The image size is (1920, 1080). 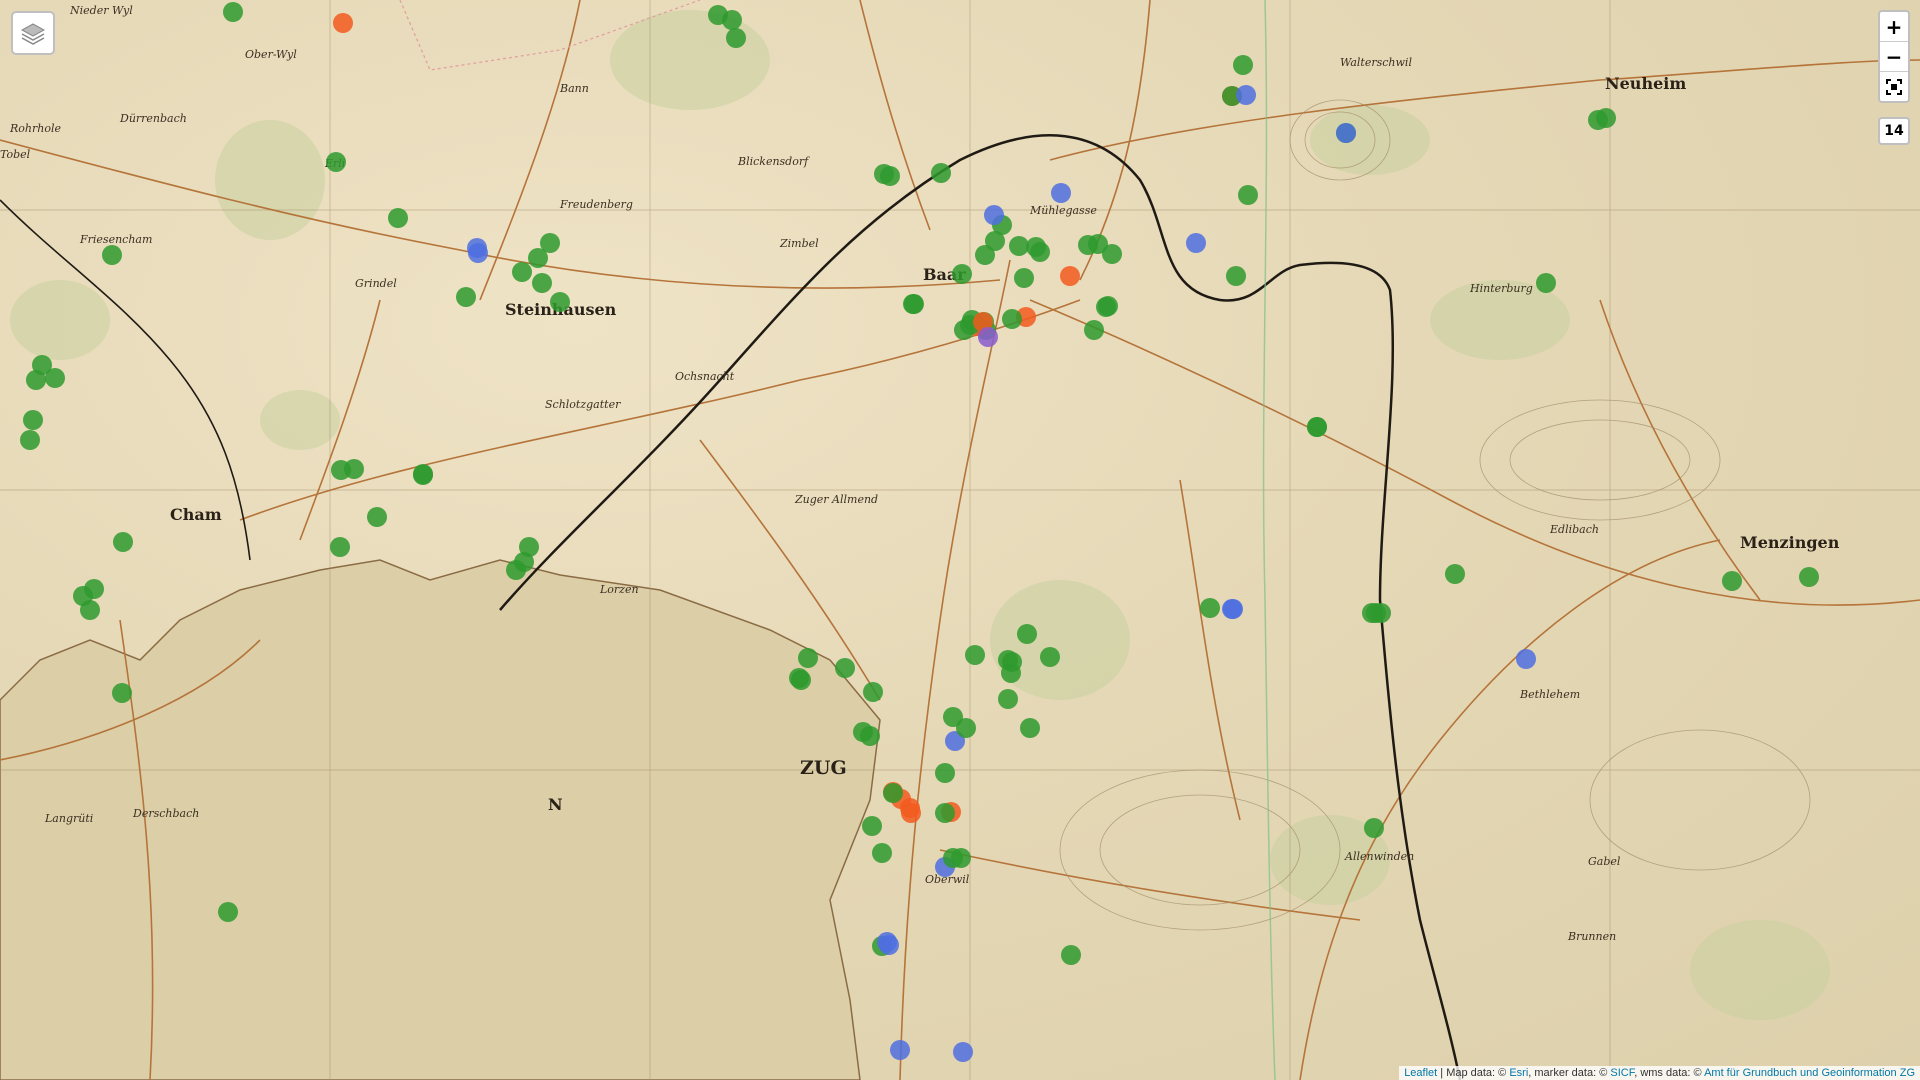 I want to click on zoom-out-button: −, so click(x=1894, y=57).